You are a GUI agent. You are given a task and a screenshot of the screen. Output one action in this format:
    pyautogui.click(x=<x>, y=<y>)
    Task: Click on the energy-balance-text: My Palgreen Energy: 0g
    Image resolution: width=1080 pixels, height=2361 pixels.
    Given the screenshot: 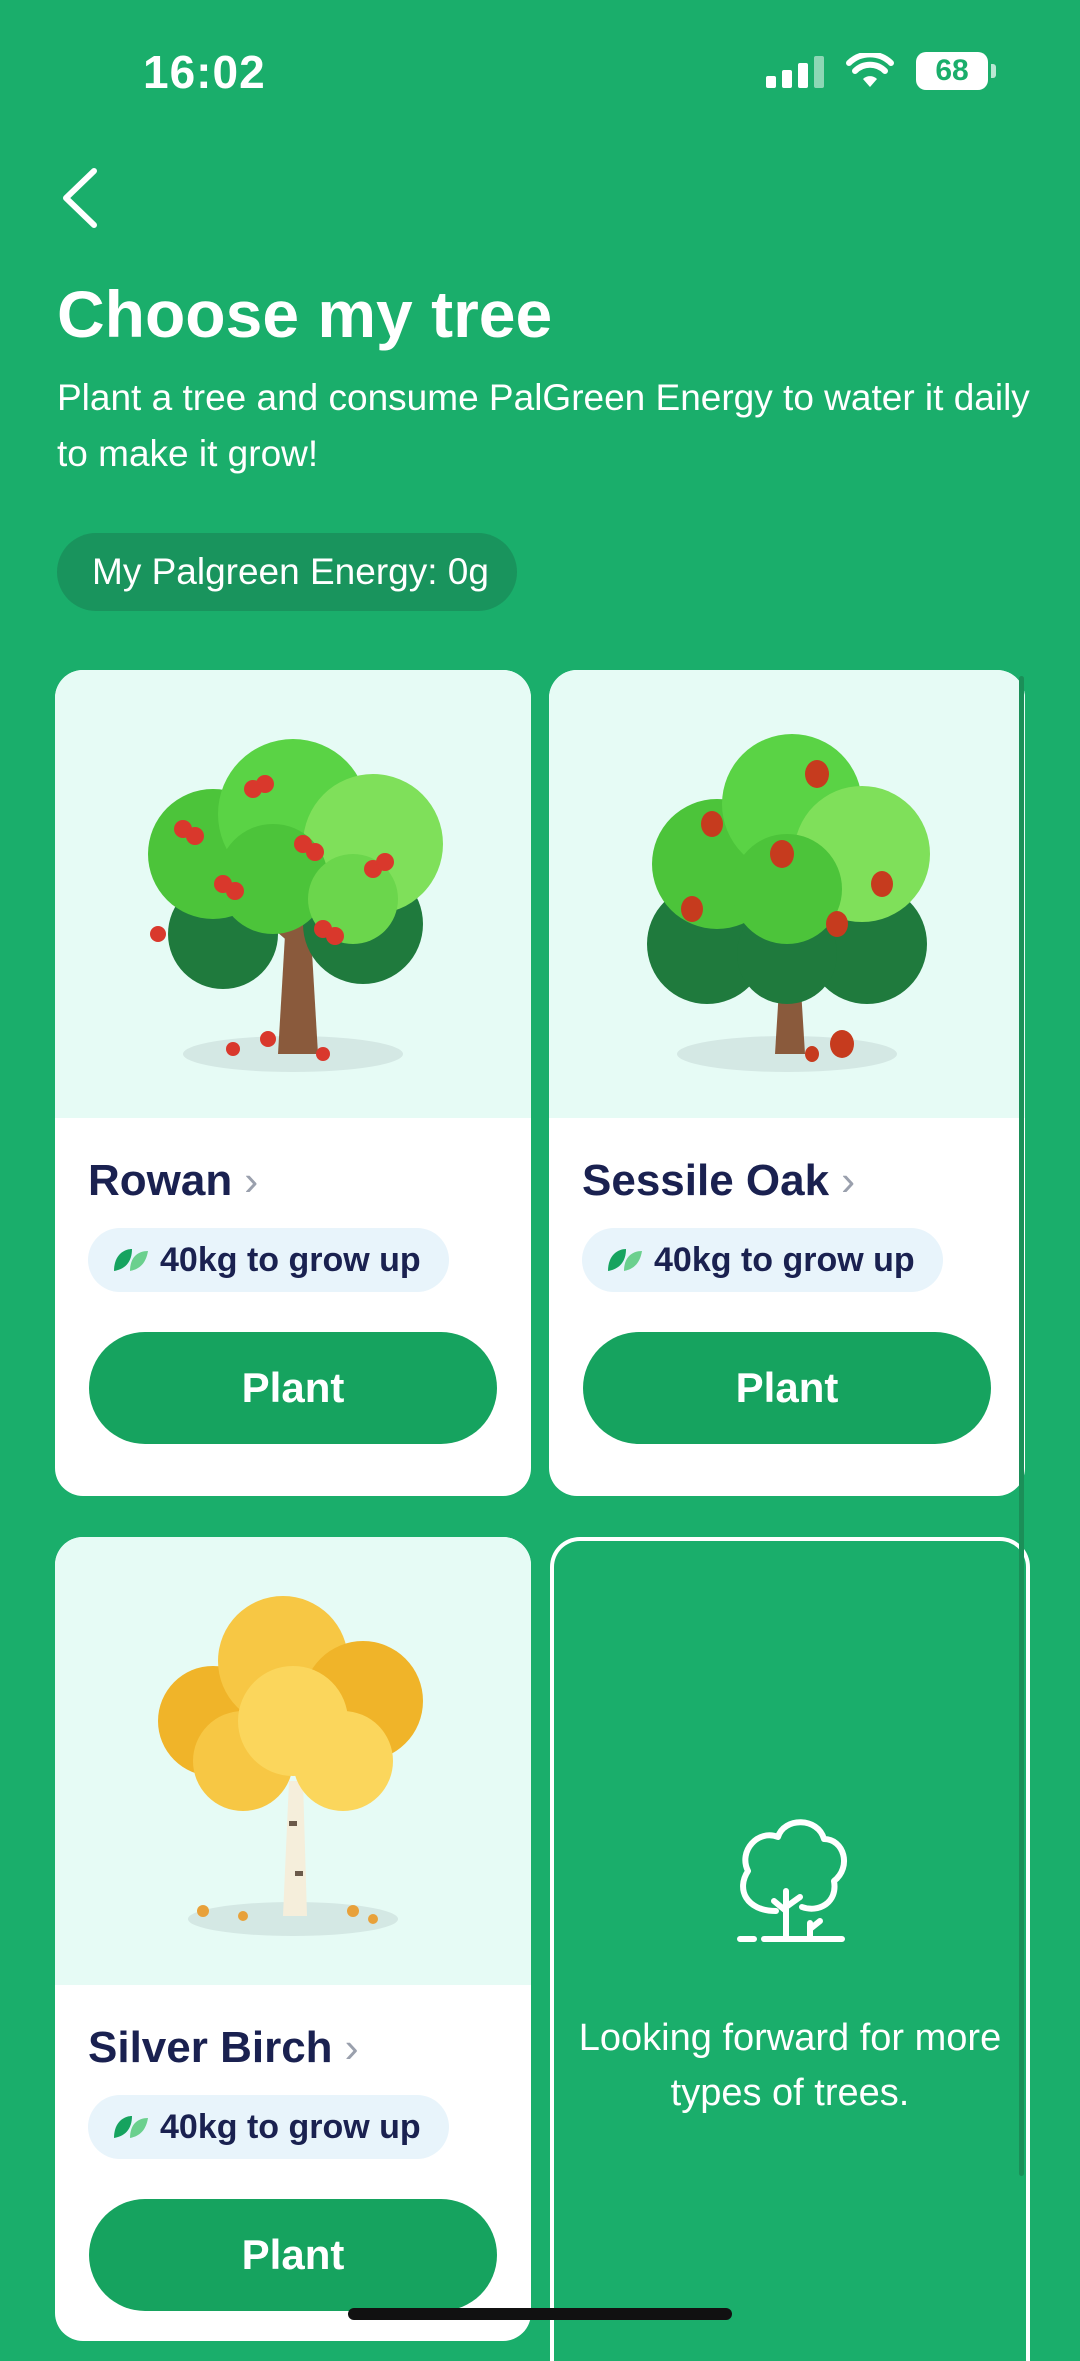 What is the action you would take?
    pyautogui.click(x=290, y=571)
    